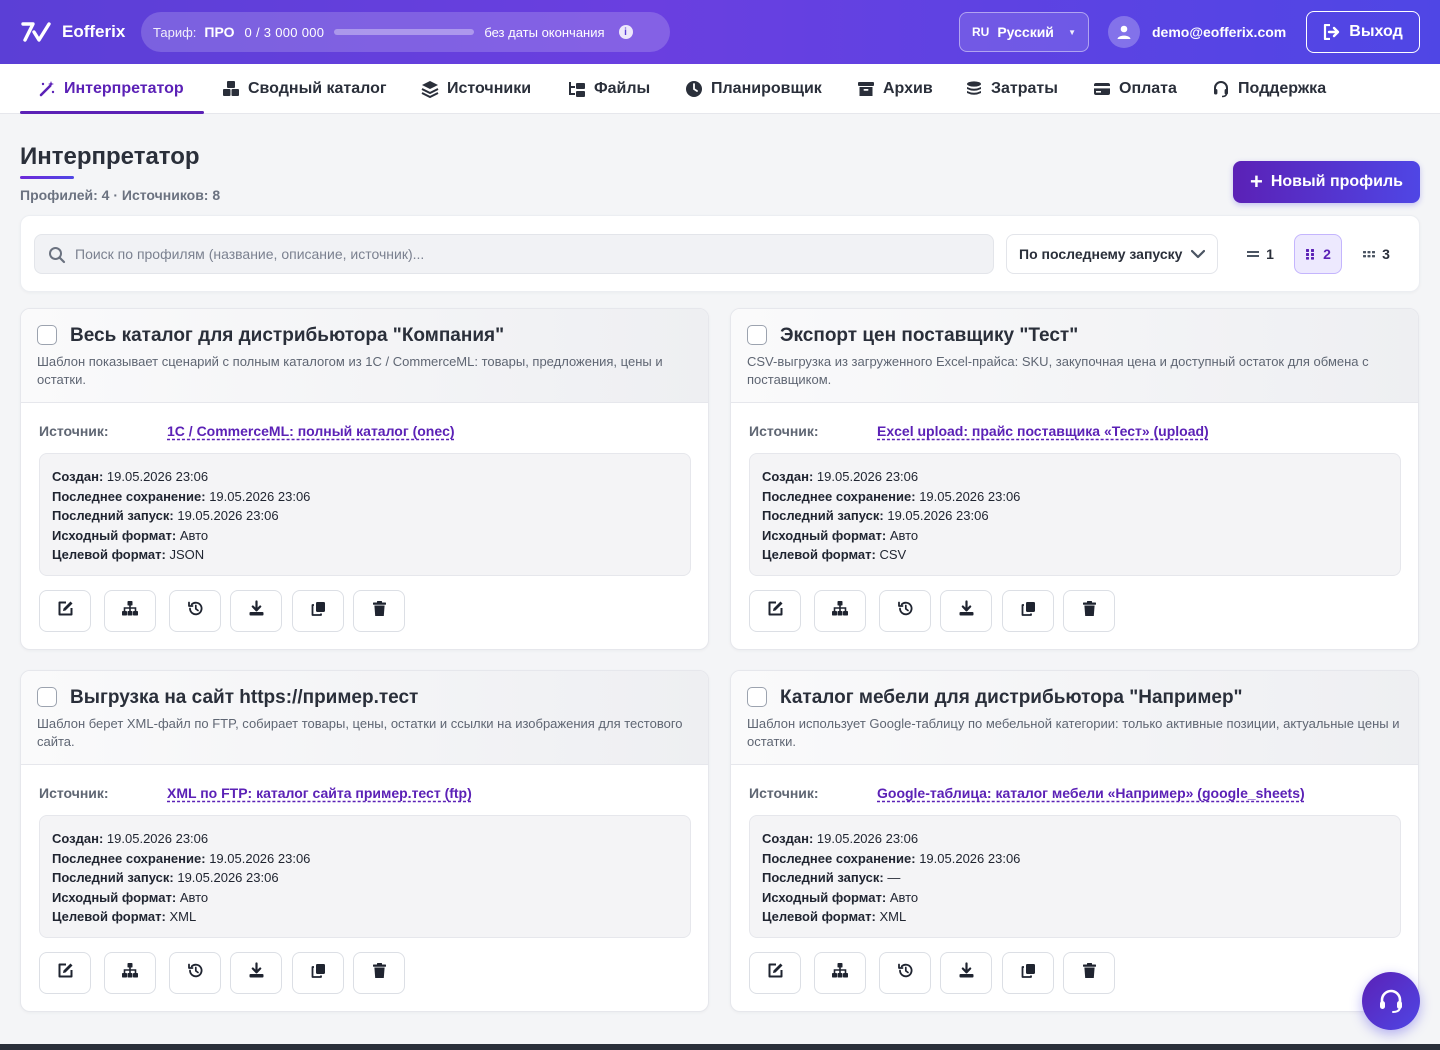  What do you see at coordinates (1253, 254) in the screenshot?
I see `one-column-icon` at bounding box center [1253, 254].